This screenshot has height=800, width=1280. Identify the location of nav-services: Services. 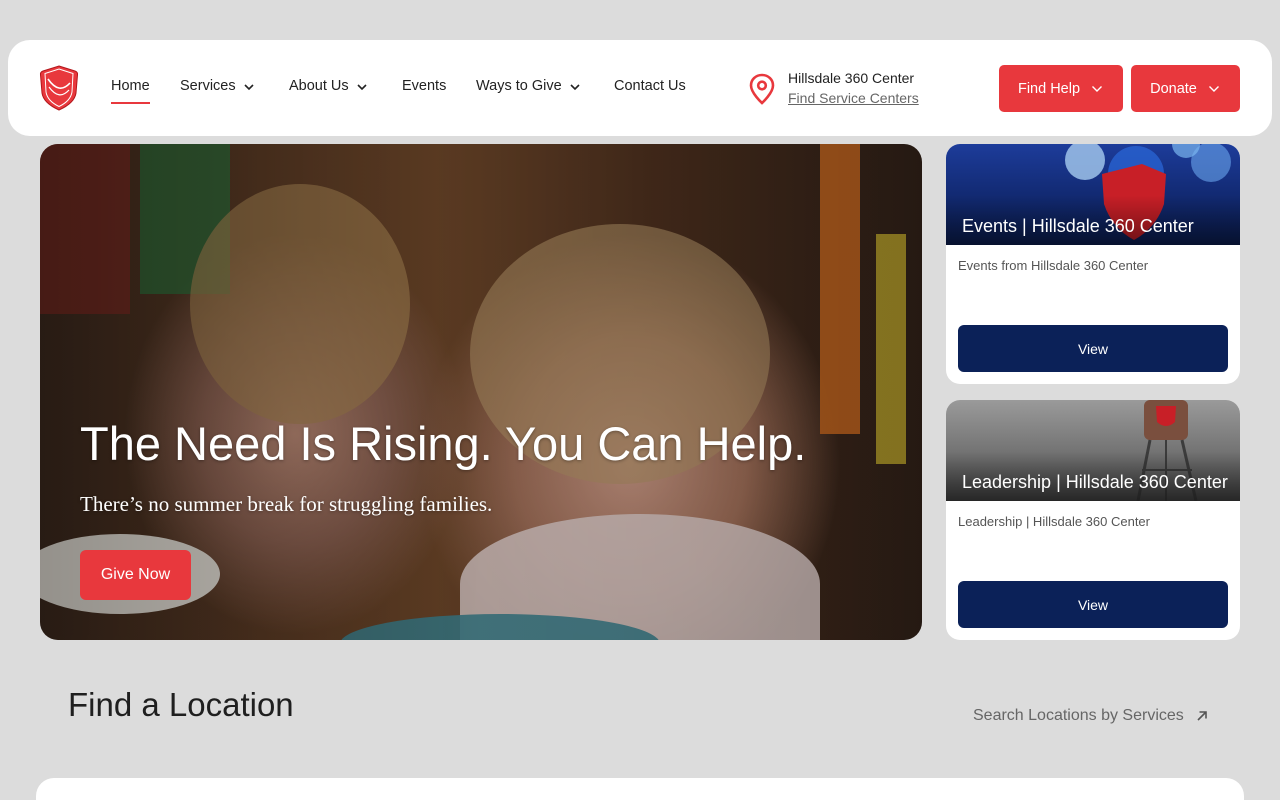
(218, 86).